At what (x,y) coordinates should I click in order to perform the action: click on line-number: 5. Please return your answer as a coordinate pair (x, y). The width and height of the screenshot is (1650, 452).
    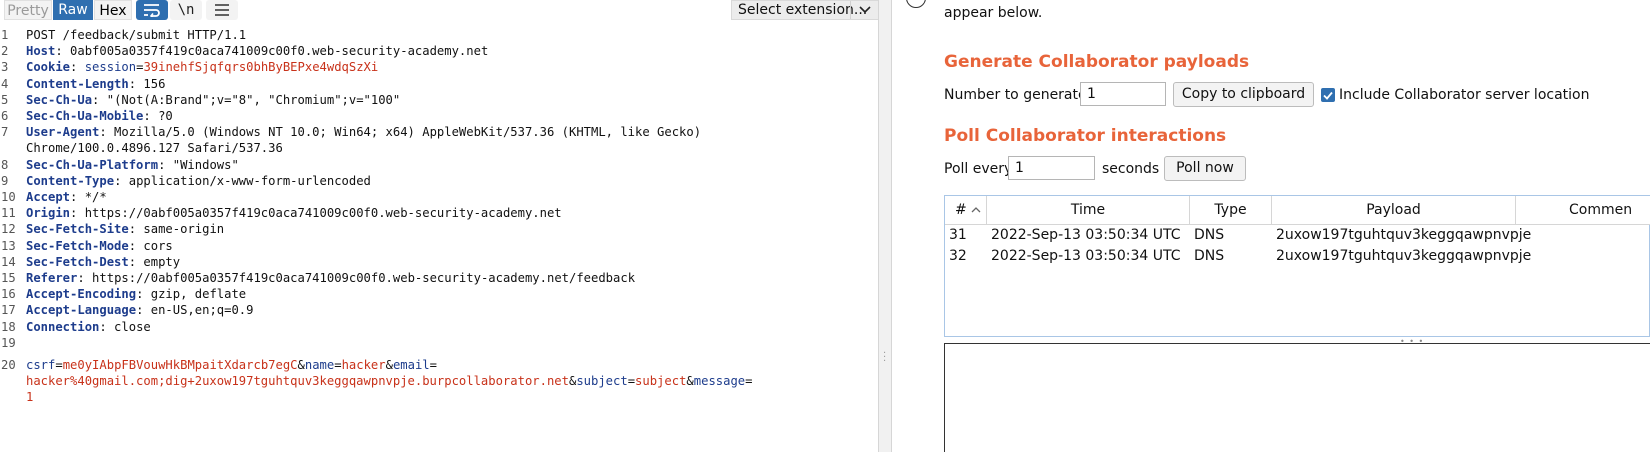
    Looking at the image, I should click on (5, 99).